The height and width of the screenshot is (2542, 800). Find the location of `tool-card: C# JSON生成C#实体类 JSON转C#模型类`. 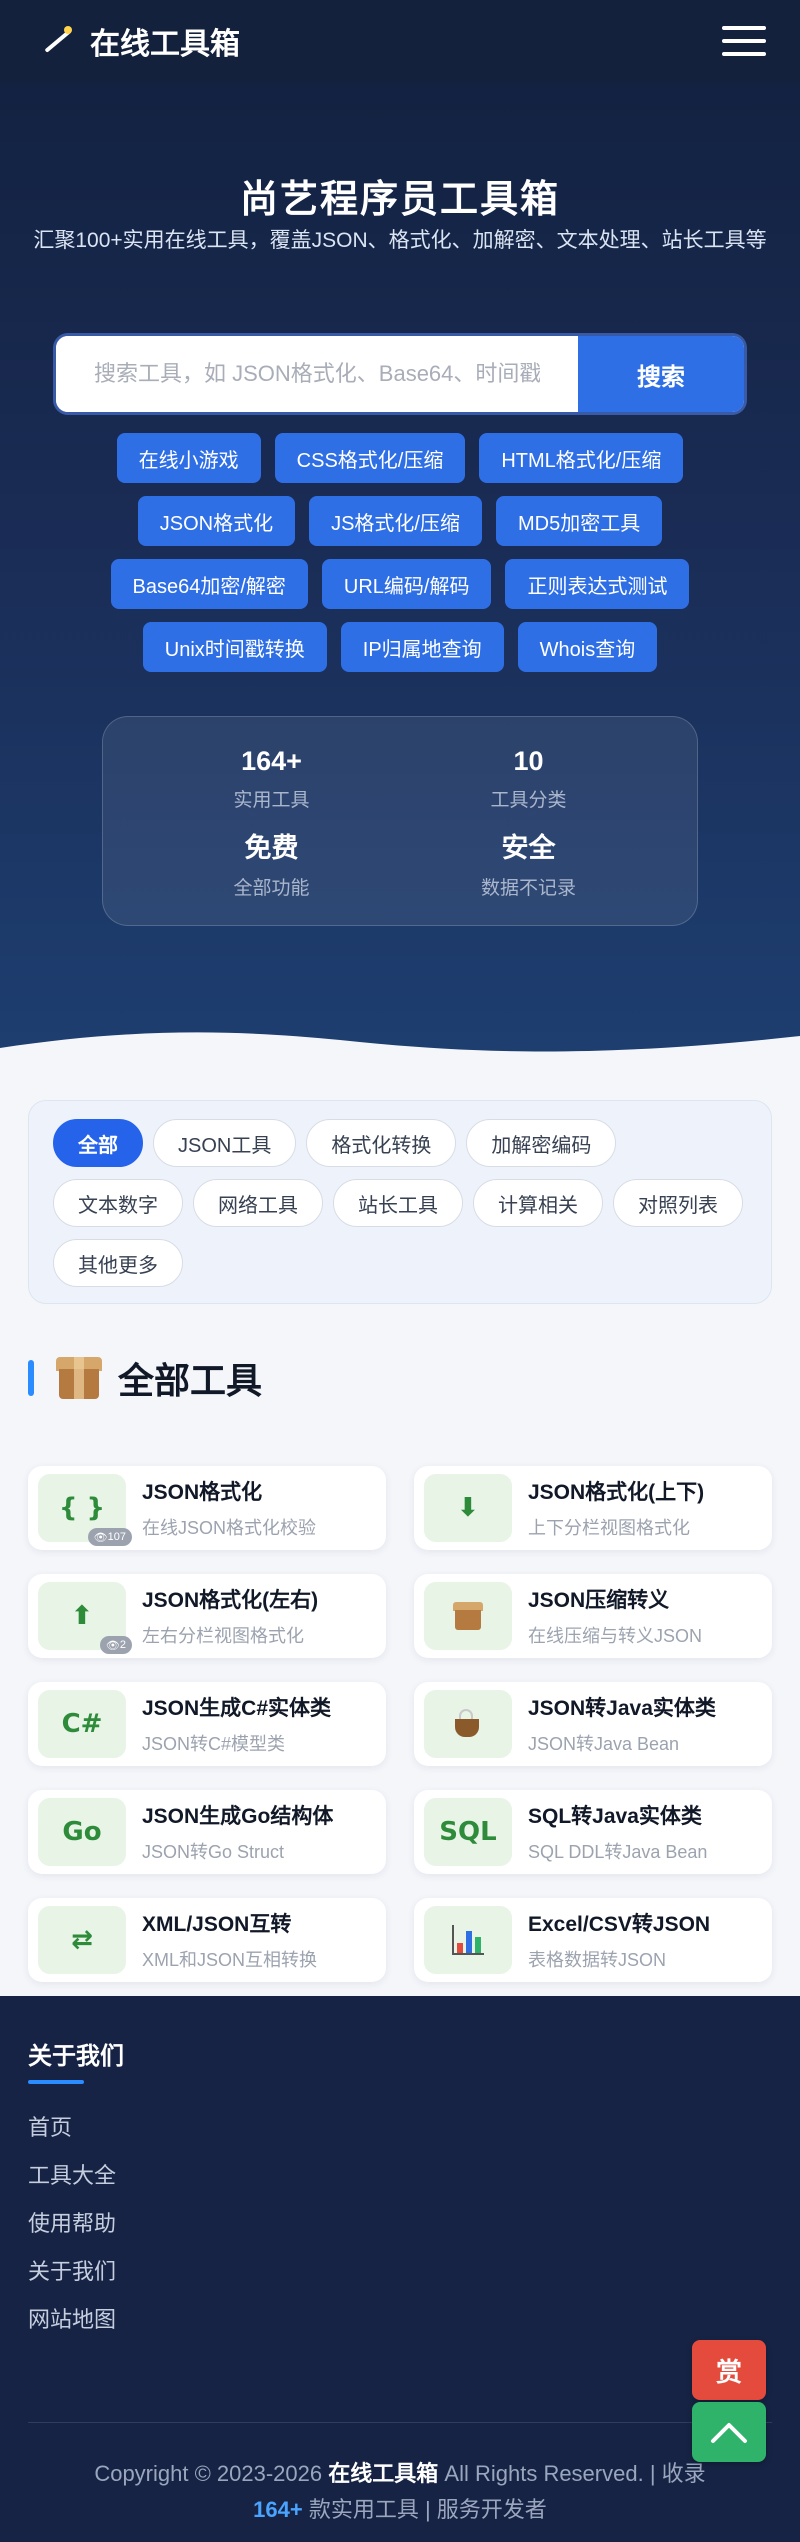

tool-card: C# JSON生成C#实体类 JSON转C#模型类 is located at coordinates (207, 1724).